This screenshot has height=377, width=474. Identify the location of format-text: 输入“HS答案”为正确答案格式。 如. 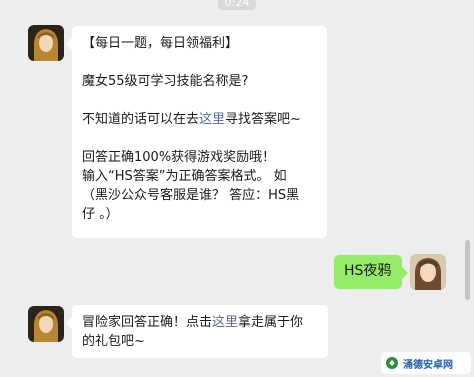
(184, 176).